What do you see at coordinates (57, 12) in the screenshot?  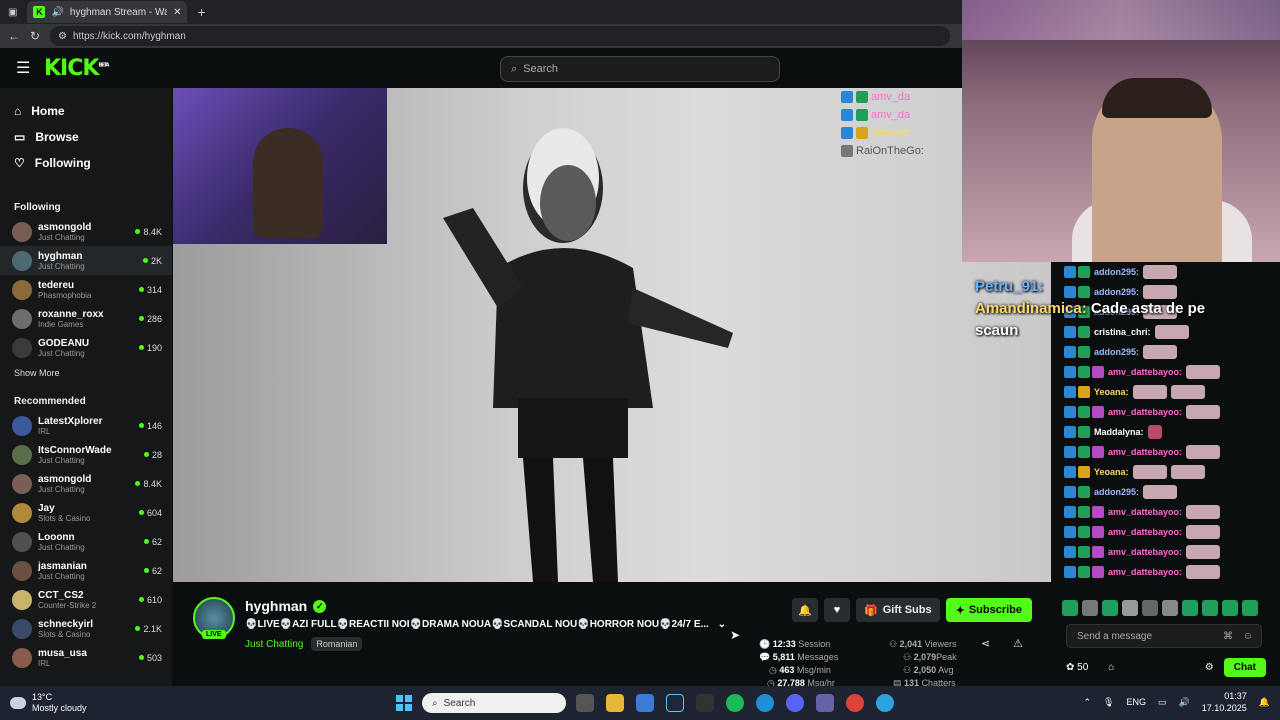 I see `speaker-icon: 🔊` at bounding box center [57, 12].